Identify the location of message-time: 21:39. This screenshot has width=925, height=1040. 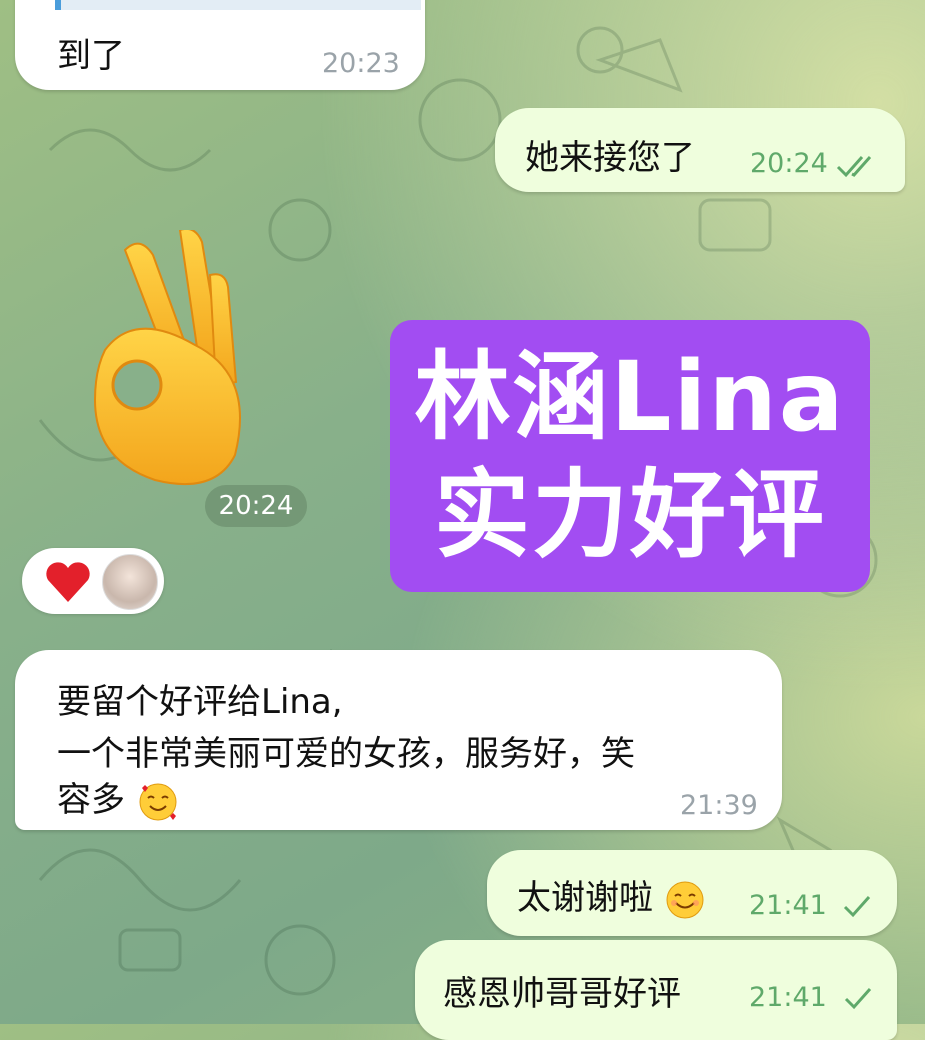
(719, 805).